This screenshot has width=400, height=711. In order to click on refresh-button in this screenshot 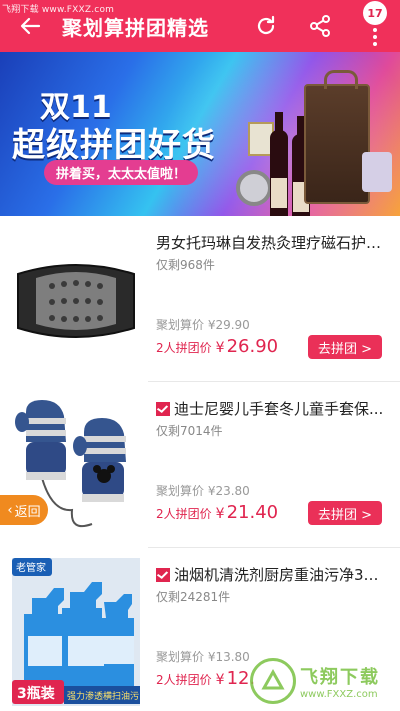, I will do `click(266, 26)`.